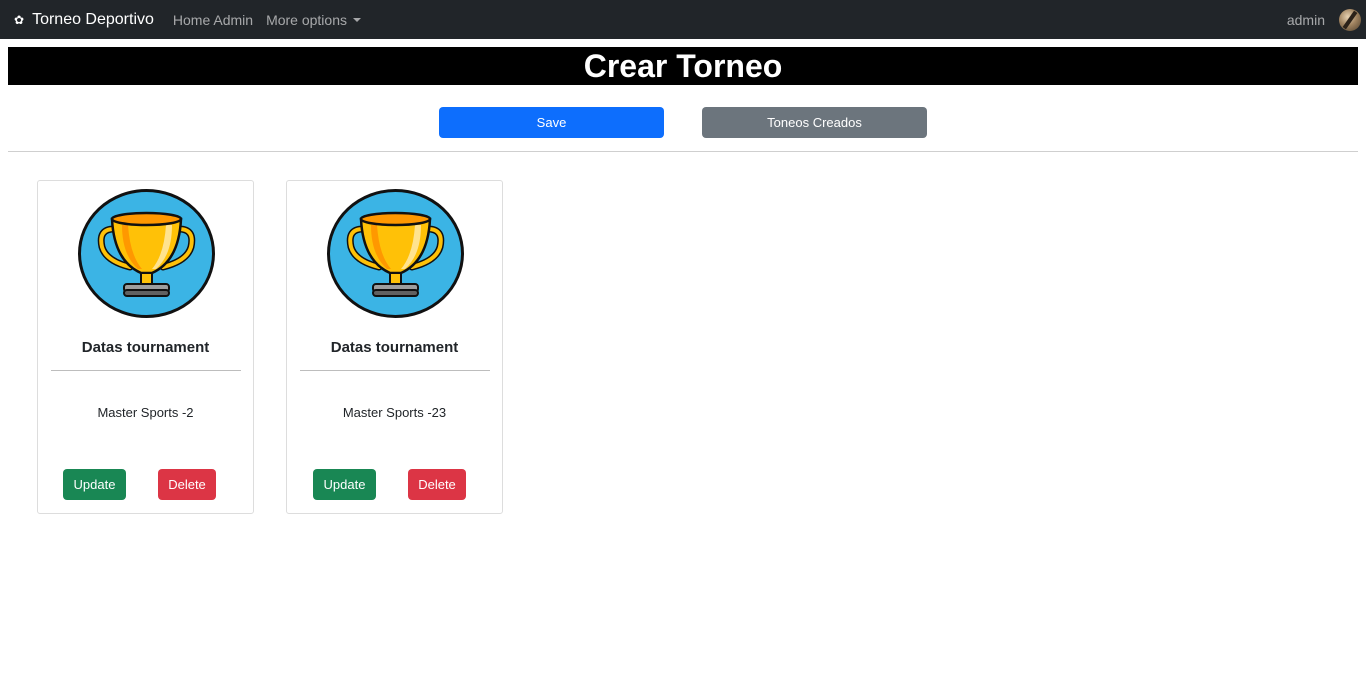  What do you see at coordinates (1350, 19) in the screenshot?
I see `avatar` at bounding box center [1350, 19].